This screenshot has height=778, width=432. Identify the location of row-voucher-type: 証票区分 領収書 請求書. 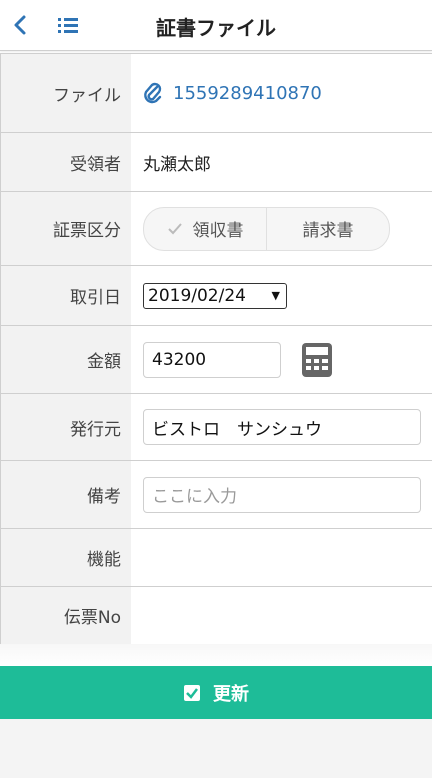
(216, 229).